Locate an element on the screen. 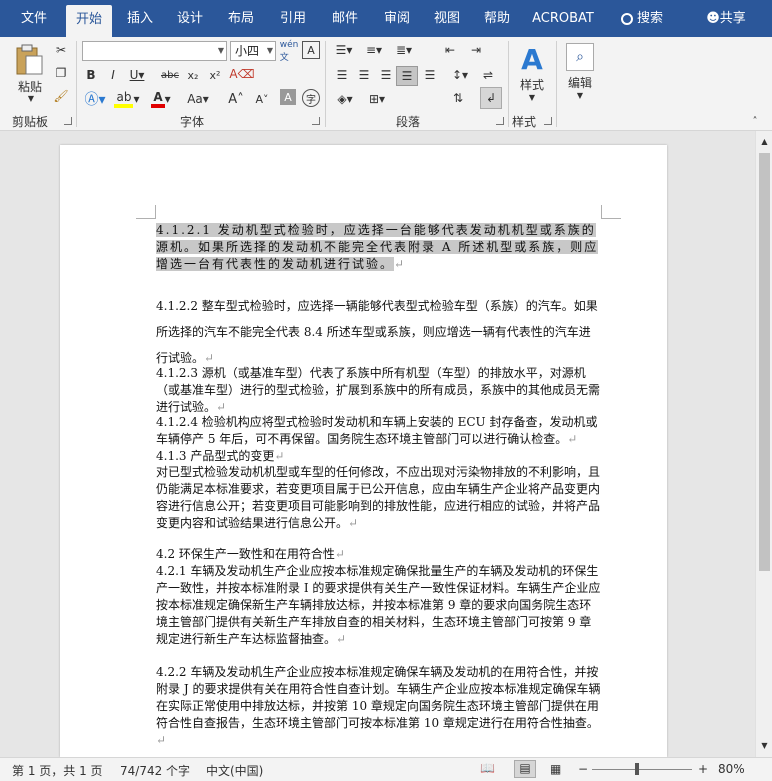 The width and height of the screenshot is (772, 781). clipboard-launcher-icon is located at coordinates (68, 121).